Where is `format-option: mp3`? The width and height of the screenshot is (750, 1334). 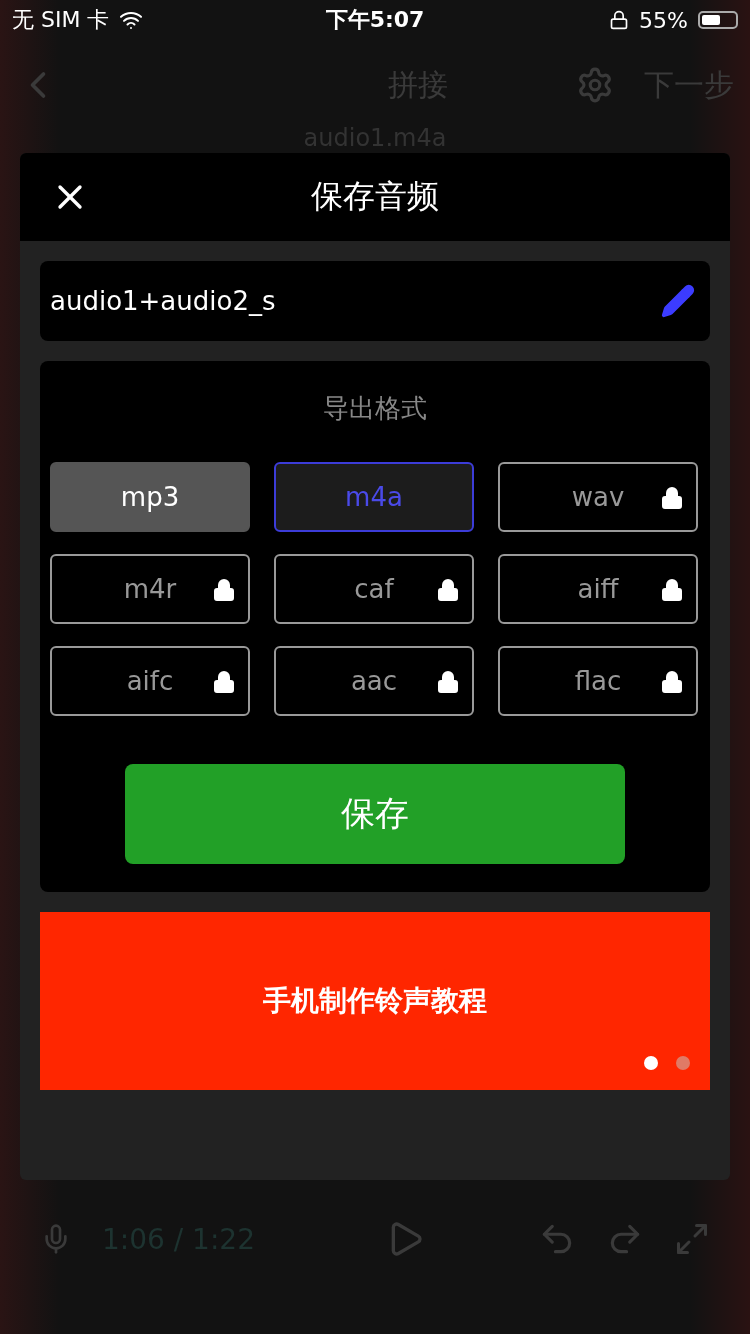
format-option: mp3 is located at coordinates (150, 497).